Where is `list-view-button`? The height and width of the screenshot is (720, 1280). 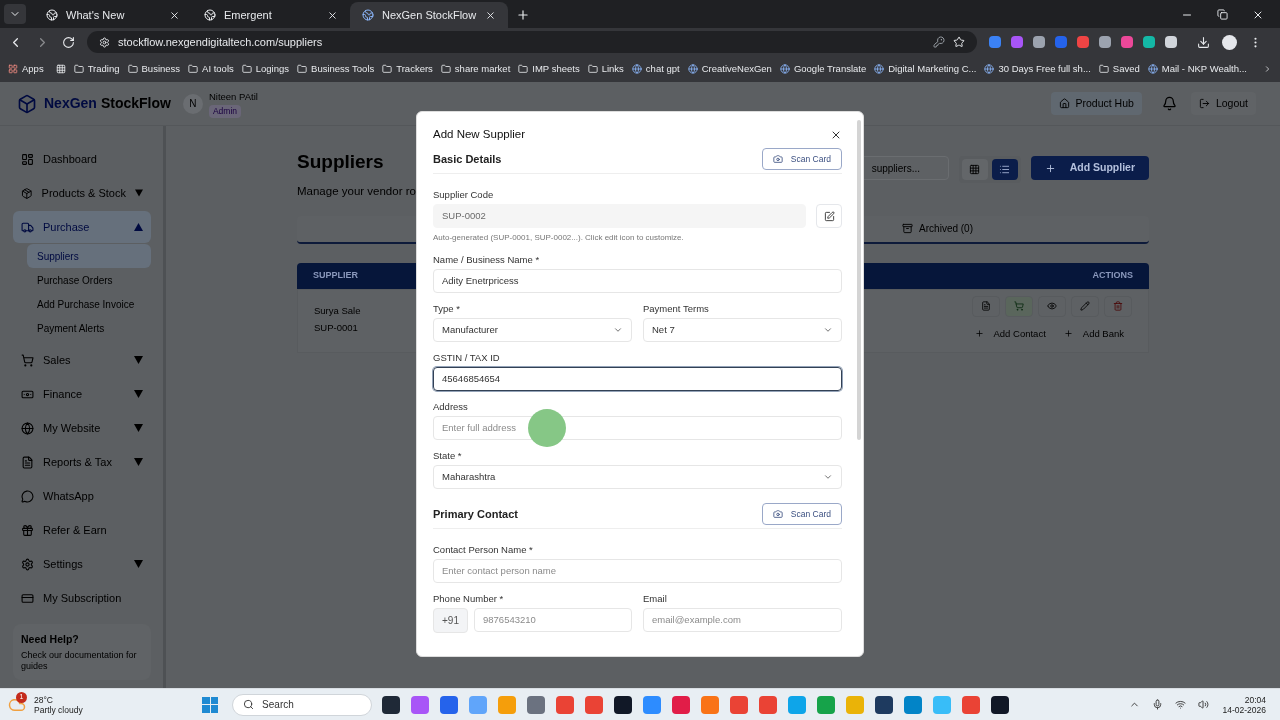
list-view-button is located at coordinates (1004, 169).